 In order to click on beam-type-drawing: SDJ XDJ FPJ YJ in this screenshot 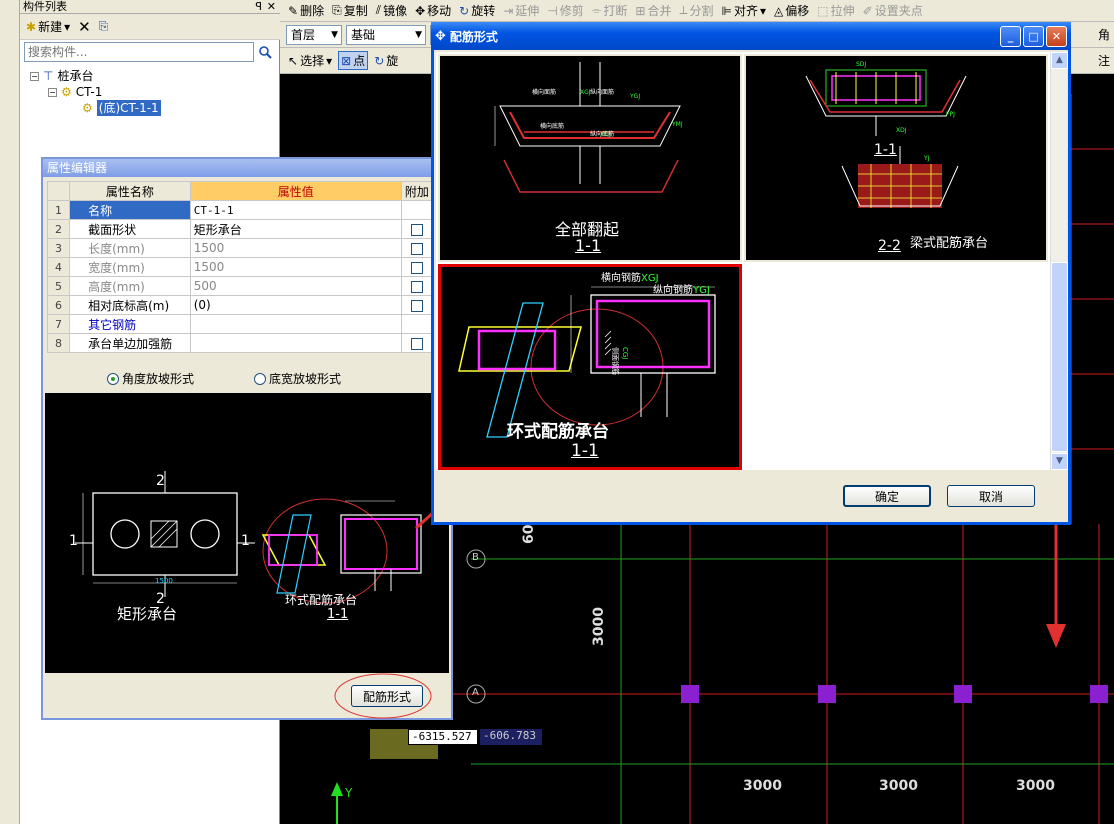, I will do `click(886, 134)`.